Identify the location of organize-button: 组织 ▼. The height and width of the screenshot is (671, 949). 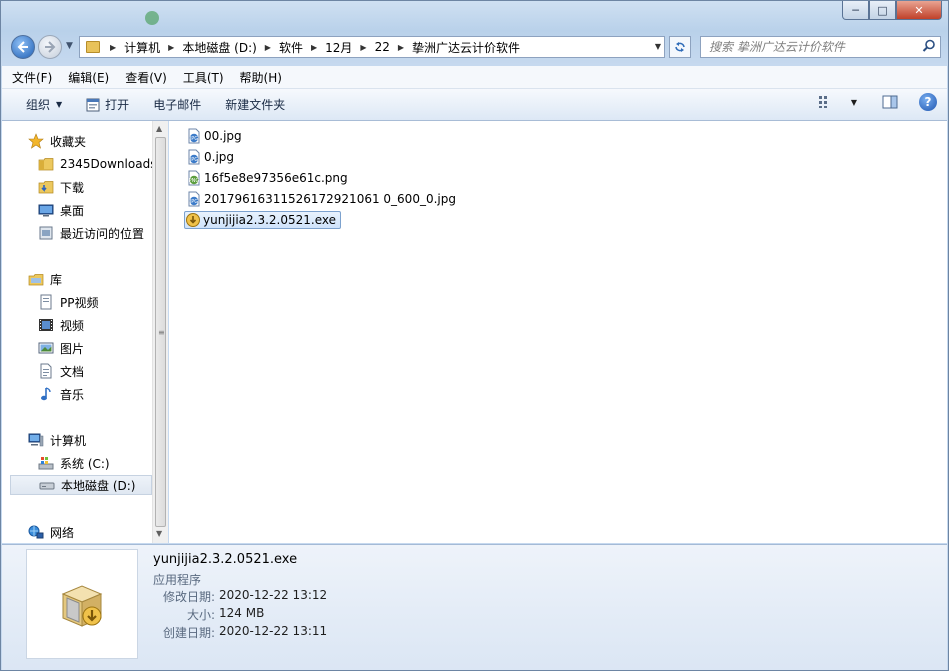
(44, 105).